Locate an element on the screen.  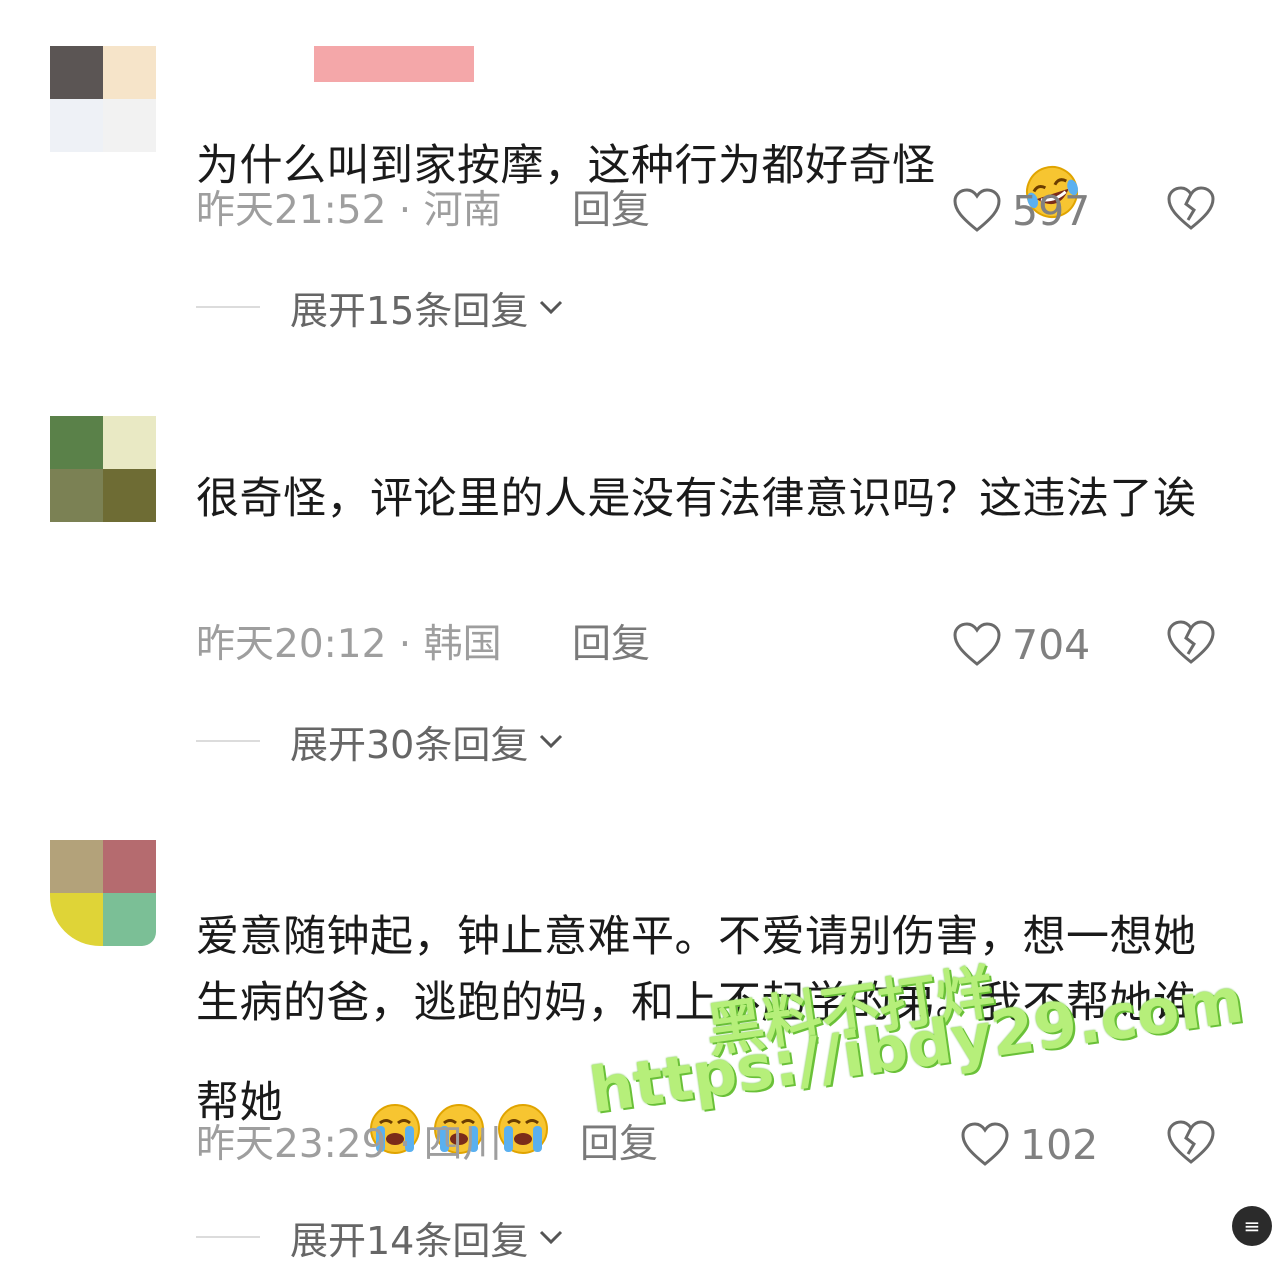
username-redaction is located at coordinates (394, 64).